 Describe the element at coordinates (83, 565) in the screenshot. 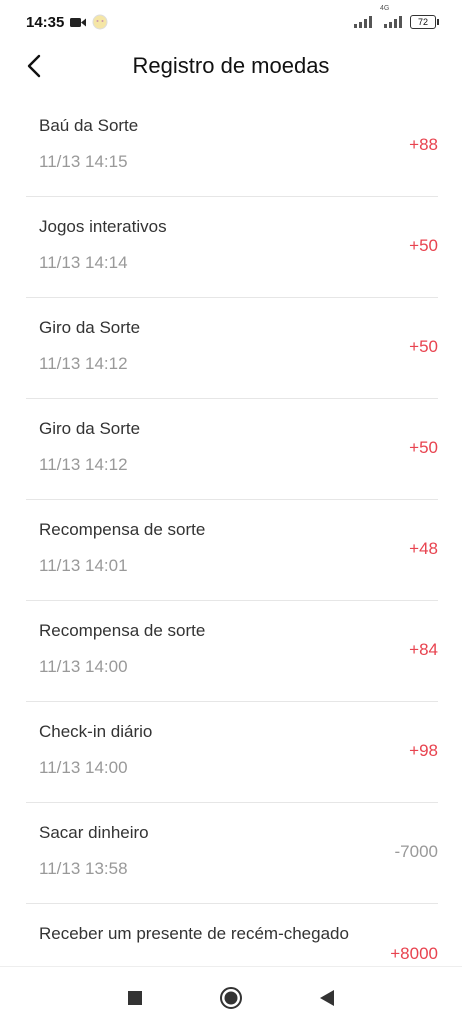

I see `record-time: 11/13 14:01` at that location.